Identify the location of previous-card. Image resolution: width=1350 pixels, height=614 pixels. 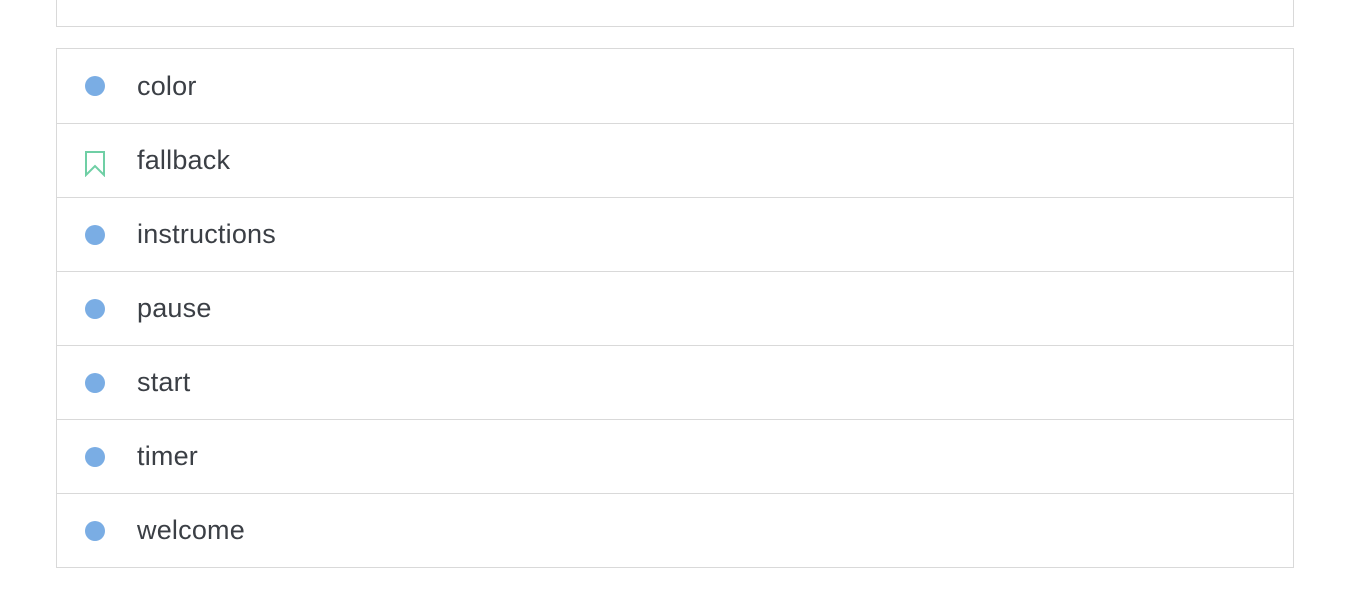
(675, 13).